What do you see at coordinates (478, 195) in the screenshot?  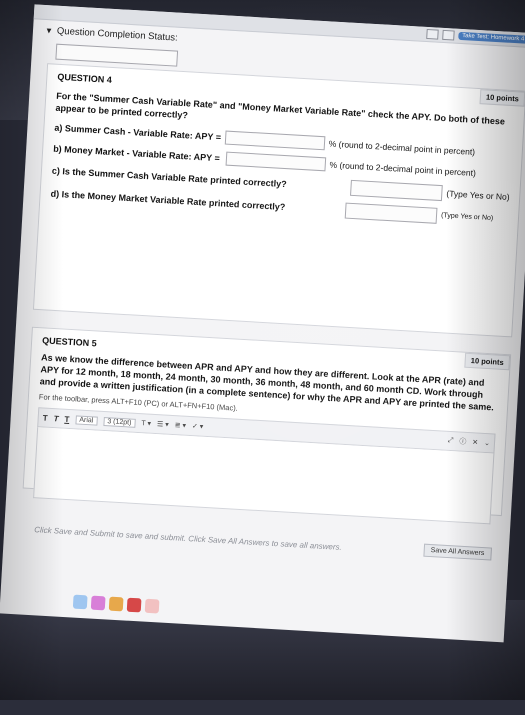 I see `part-c-hint: (Type Yes or No)` at bounding box center [478, 195].